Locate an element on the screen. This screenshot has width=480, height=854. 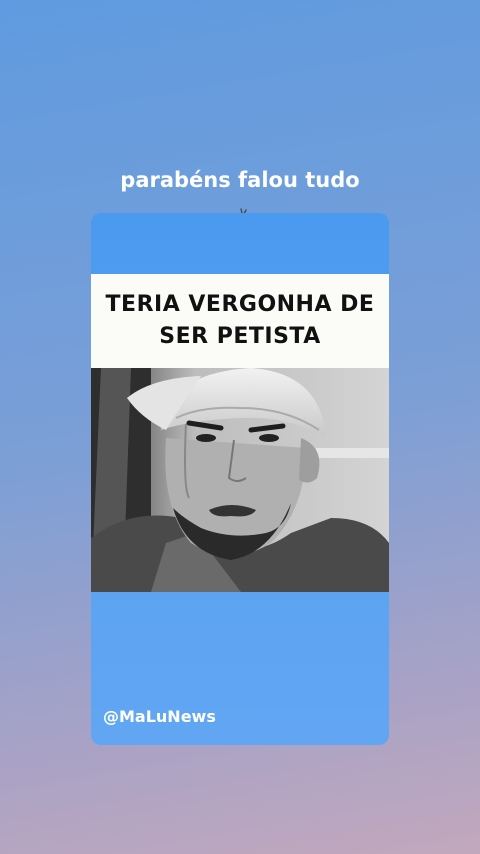
story-caption: parabéns falou tudo is located at coordinates (240, 180).